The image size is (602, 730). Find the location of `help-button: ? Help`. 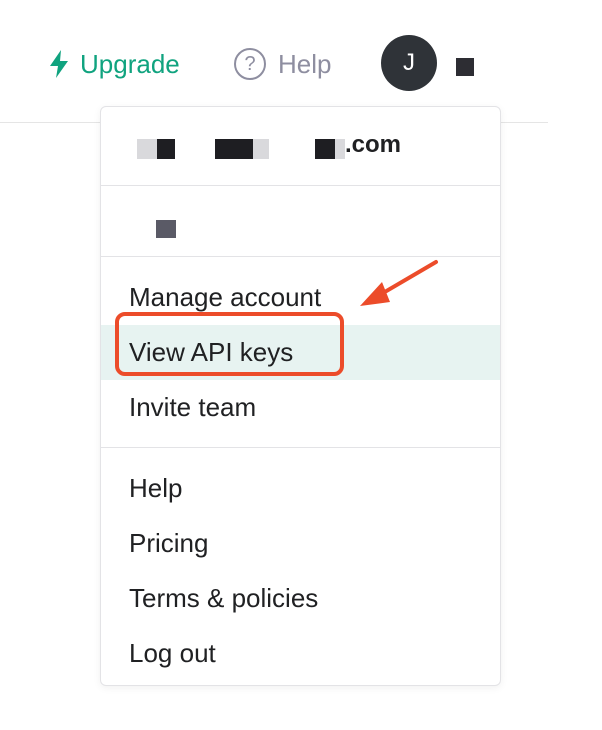

help-button: ? Help is located at coordinates (282, 64).